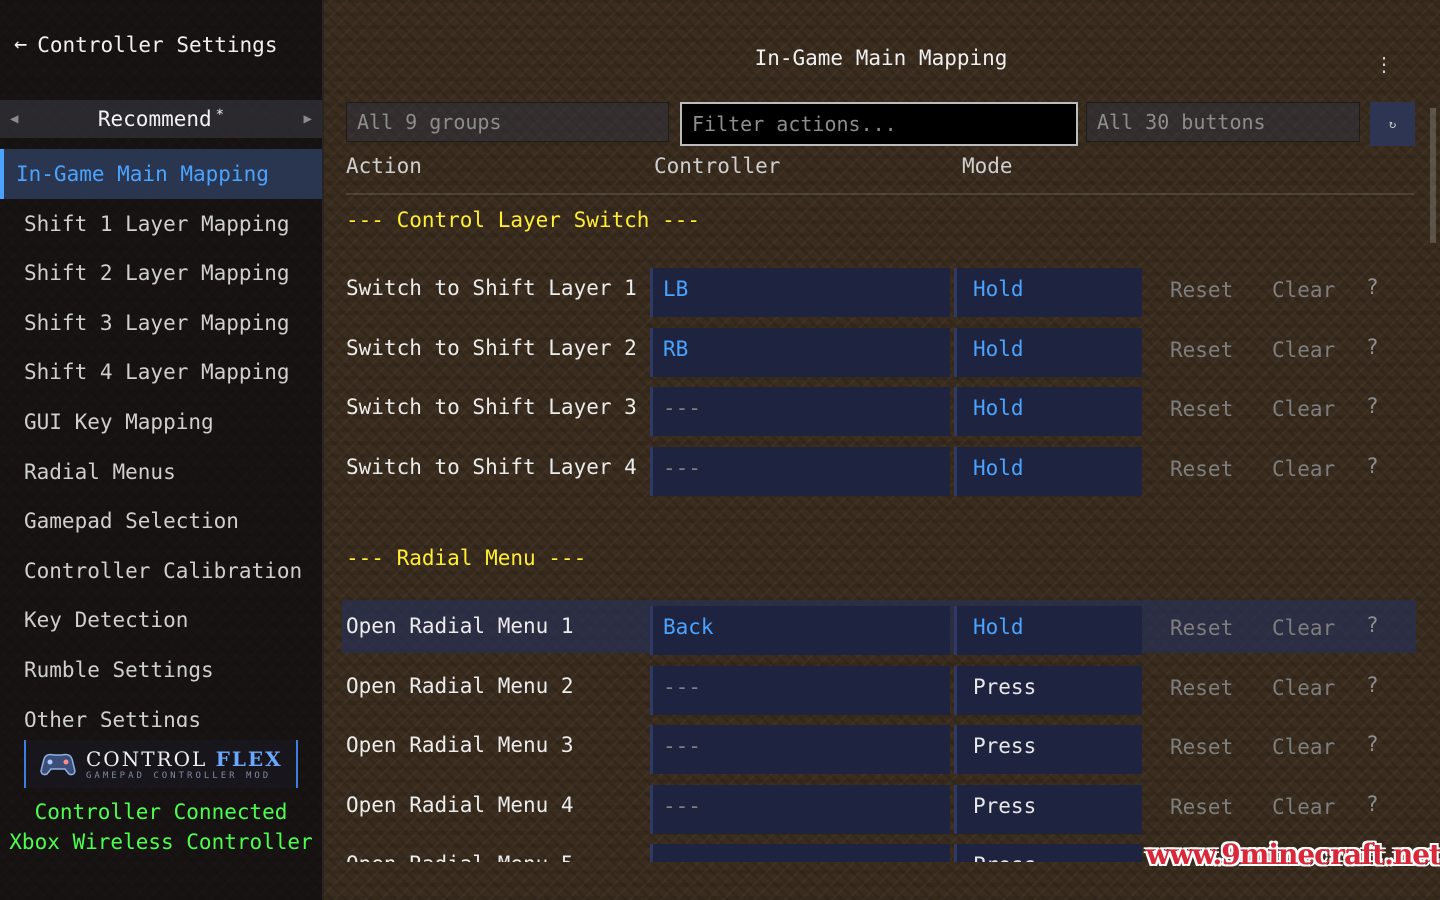 The height and width of the screenshot is (900, 1440). I want to click on column-header-controller: Controller, so click(717, 166).